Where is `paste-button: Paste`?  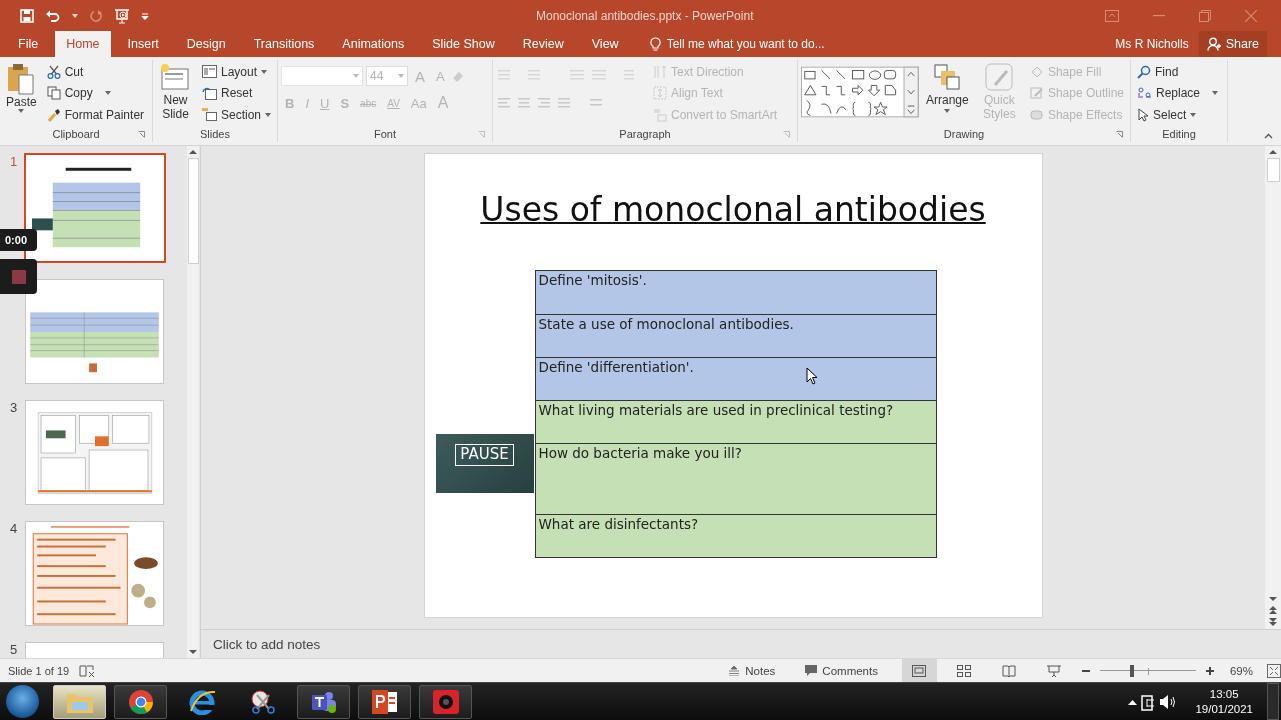 paste-button: Paste is located at coordinates (21, 88).